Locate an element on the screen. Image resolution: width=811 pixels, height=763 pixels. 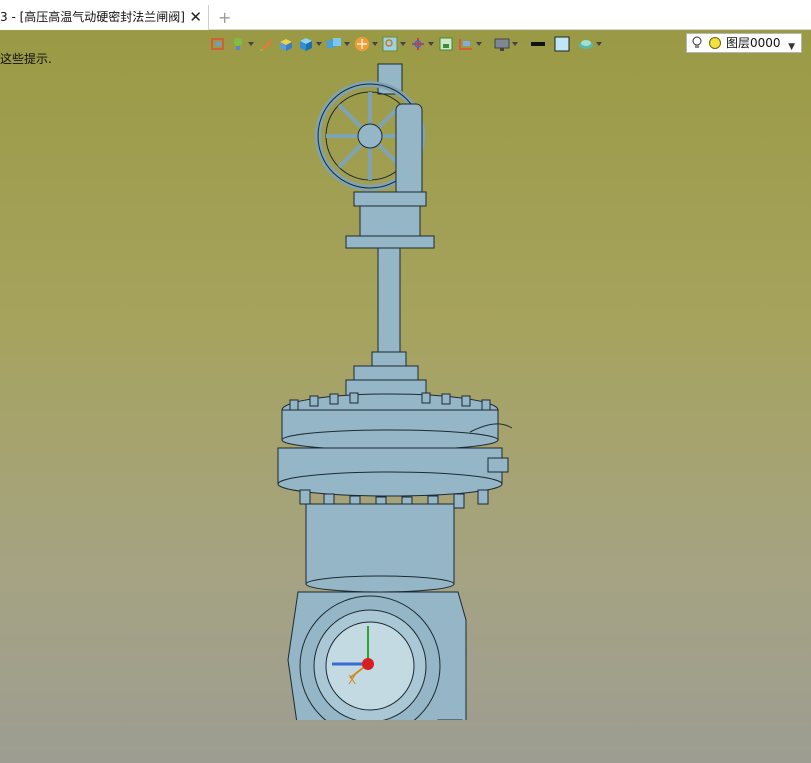
document-tab: 3 - [高压高温气动硬密封法兰闸阀] ✕ is located at coordinates (104, 17).